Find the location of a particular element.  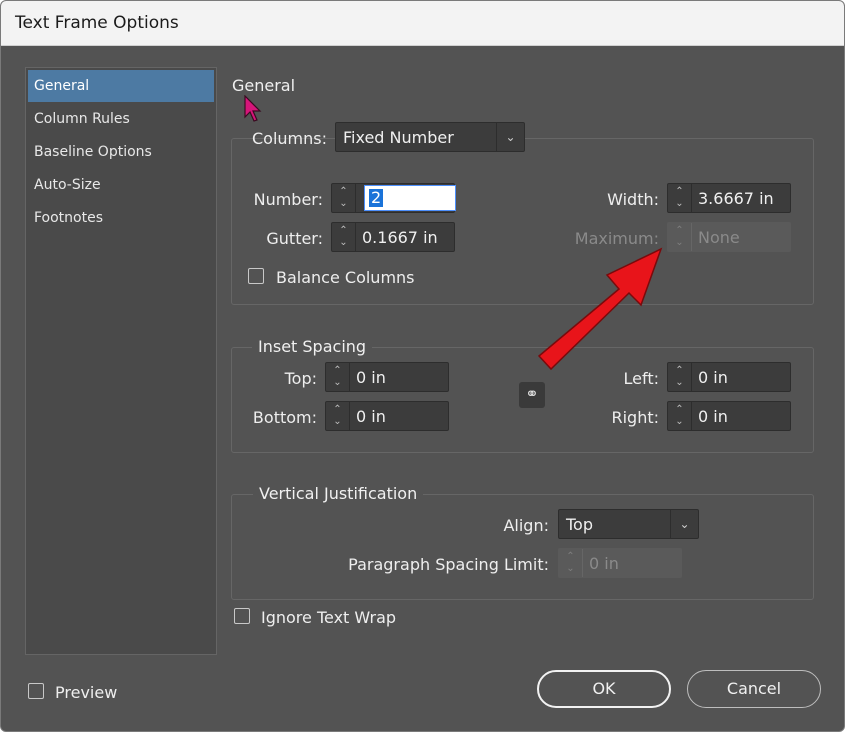

align-dropdown-value: Top is located at coordinates (579, 524).